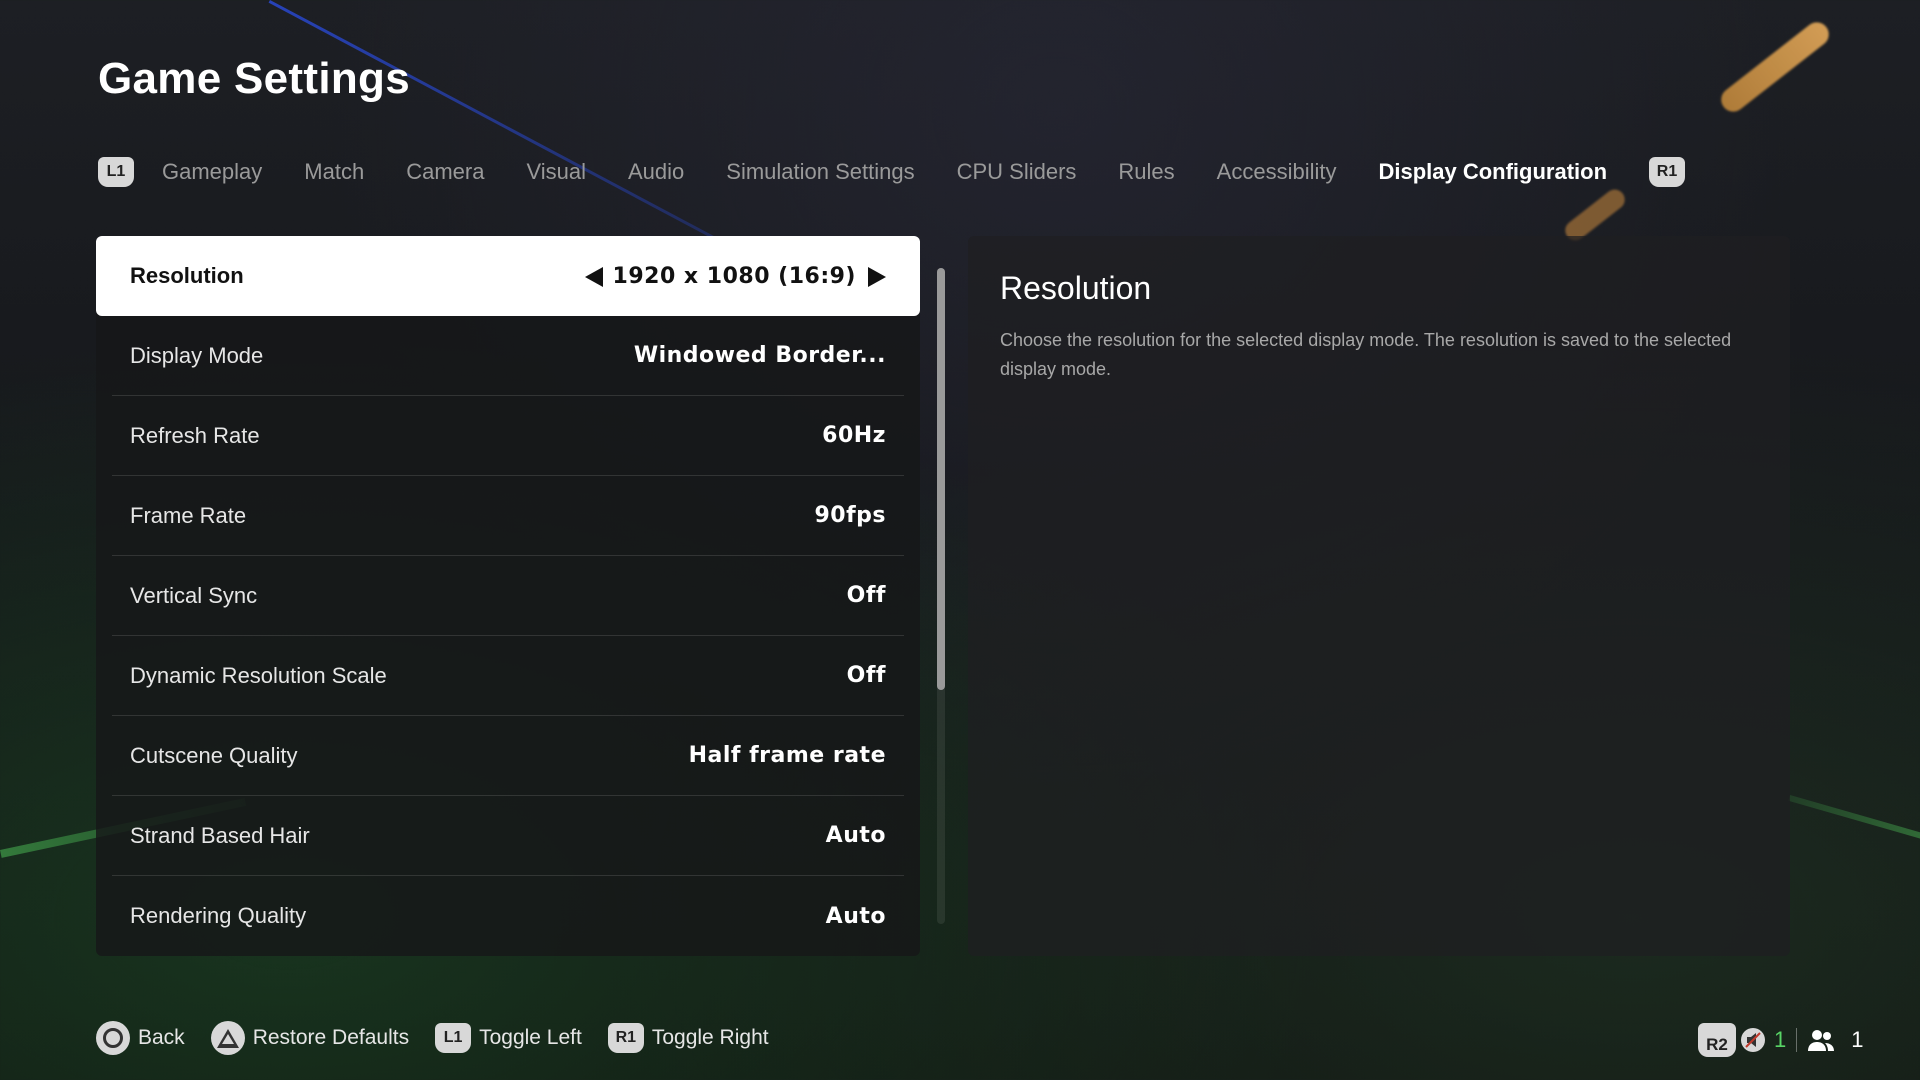 The image size is (1920, 1080). Describe the element at coordinates (1821, 1040) in the screenshot. I see `people-icon` at that location.